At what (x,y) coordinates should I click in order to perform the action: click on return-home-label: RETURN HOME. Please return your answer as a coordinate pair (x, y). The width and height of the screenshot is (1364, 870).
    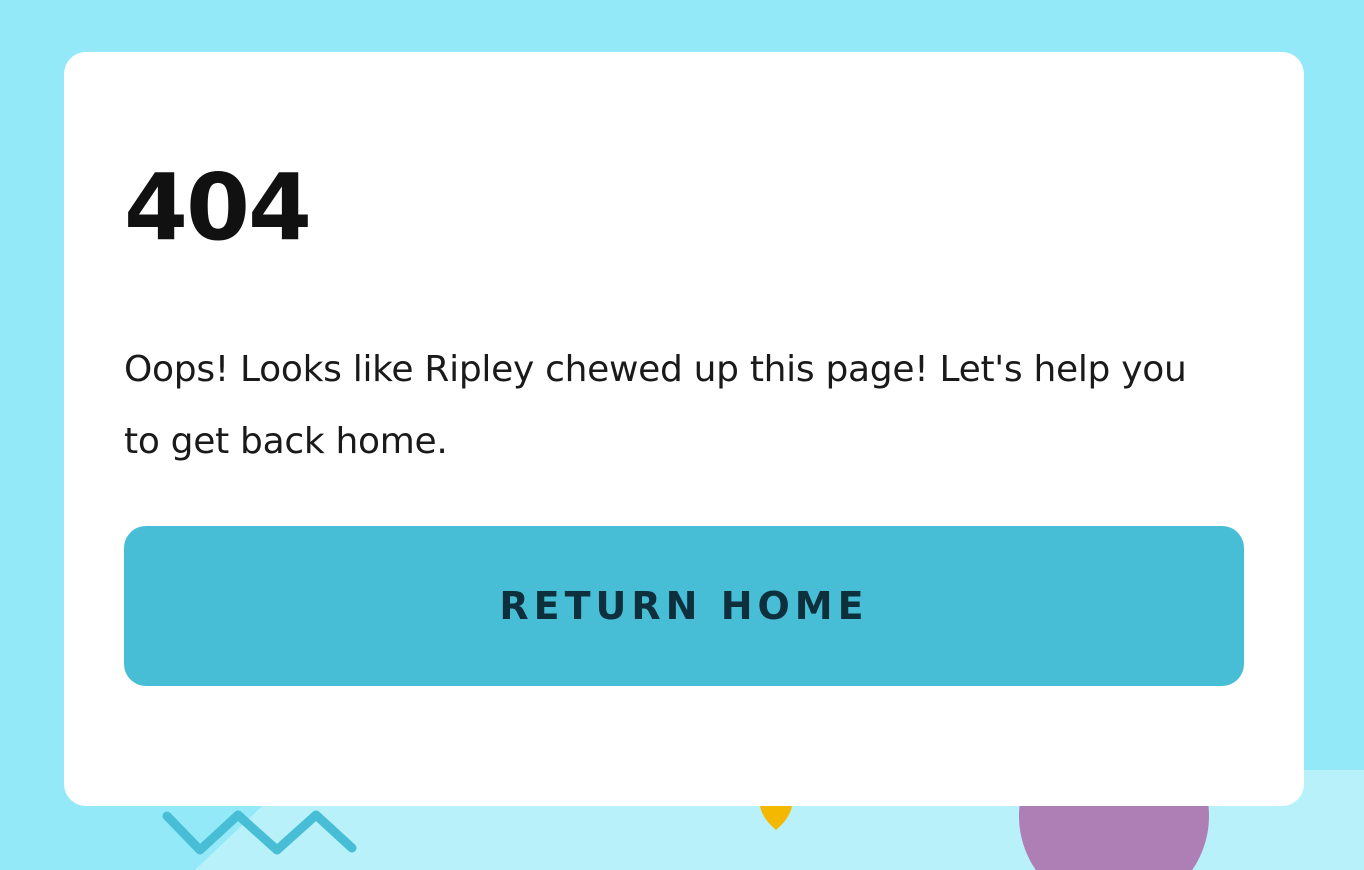
    Looking at the image, I should click on (684, 606).